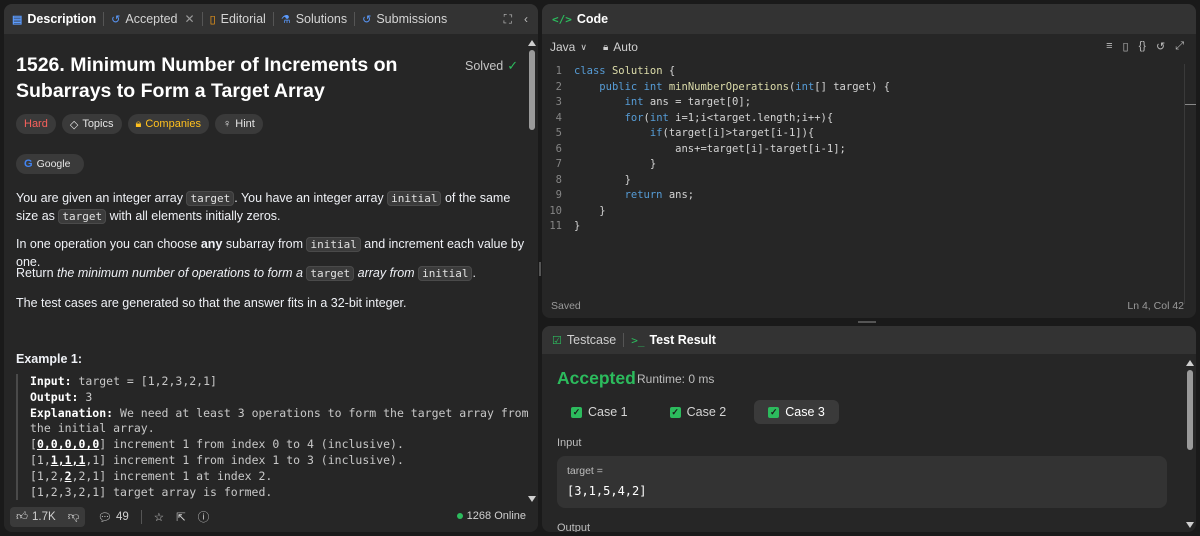  Describe the element at coordinates (620, 47) in the screenshot. I see `autocomplete-mode: 🔒︎ Auto` at that location.